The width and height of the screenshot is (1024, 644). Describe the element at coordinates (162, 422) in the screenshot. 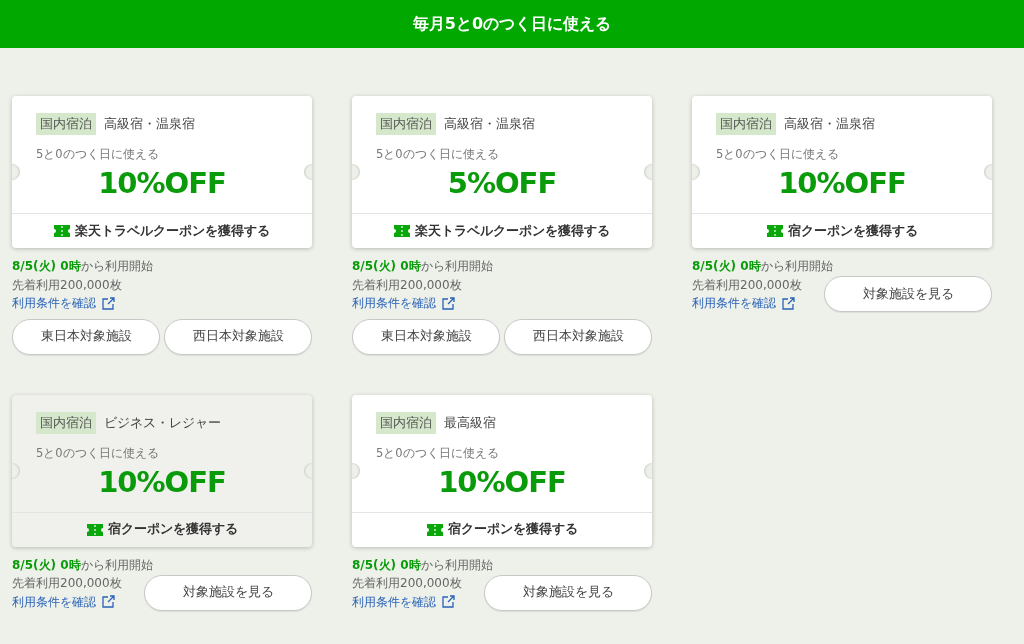

I see `category-label: ビジネス・レジャー` at that location.